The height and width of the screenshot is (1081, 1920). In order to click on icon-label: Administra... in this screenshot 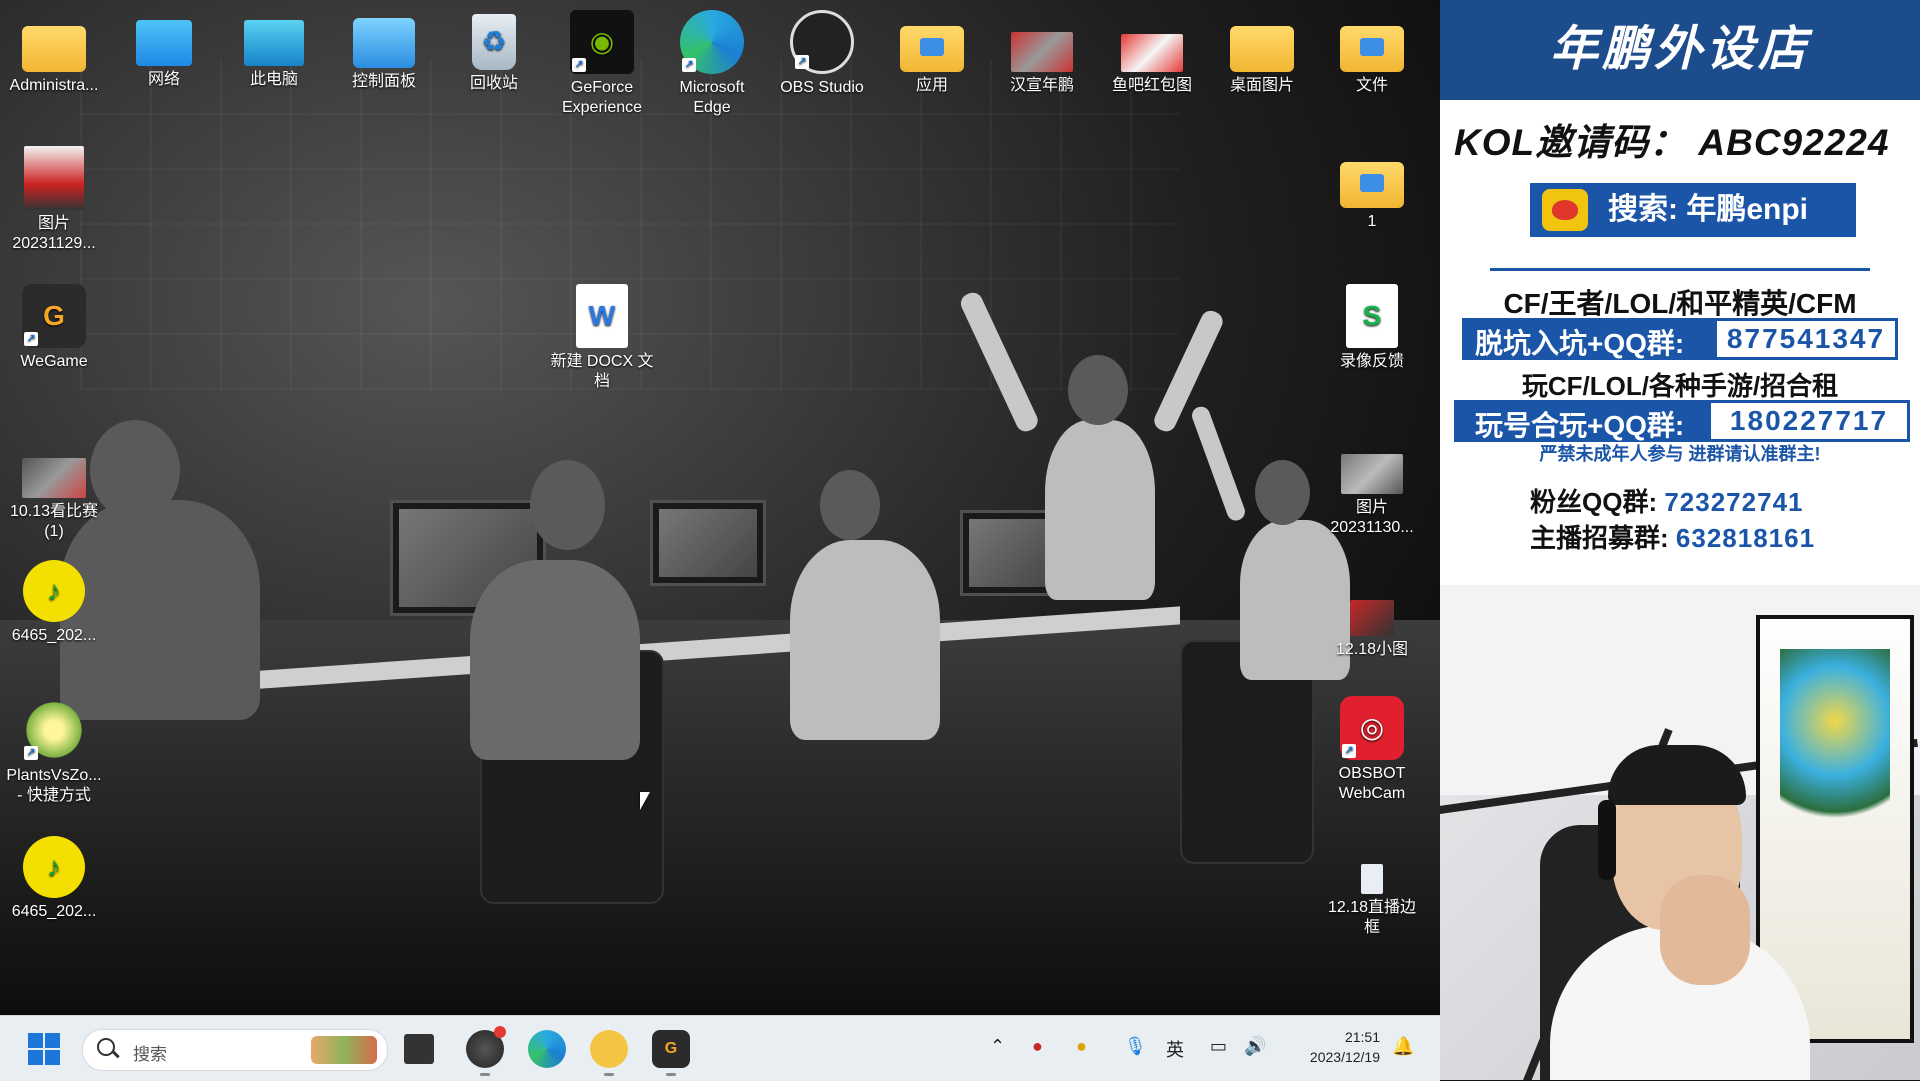, I will do `click(54, 85)`.